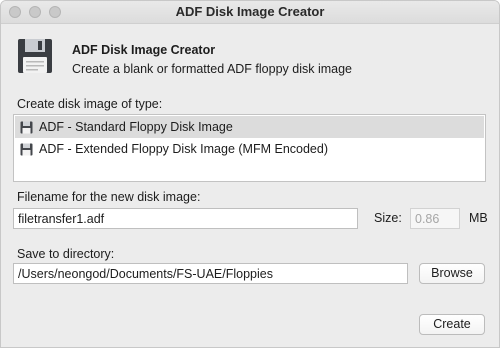 This screenshot has height=348, width=500. Describe the element at coordinates (90, 104) in the screenshot. I see `disk-type-label: Create disk image of type:` at that location.